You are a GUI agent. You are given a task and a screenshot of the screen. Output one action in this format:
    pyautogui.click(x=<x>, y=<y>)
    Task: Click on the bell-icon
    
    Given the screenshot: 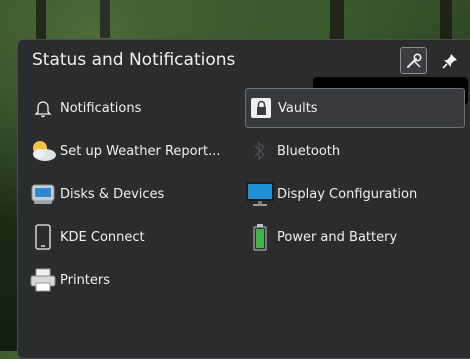 What is the action you would take?
    pyautogui.click(x=43, y=108)
    